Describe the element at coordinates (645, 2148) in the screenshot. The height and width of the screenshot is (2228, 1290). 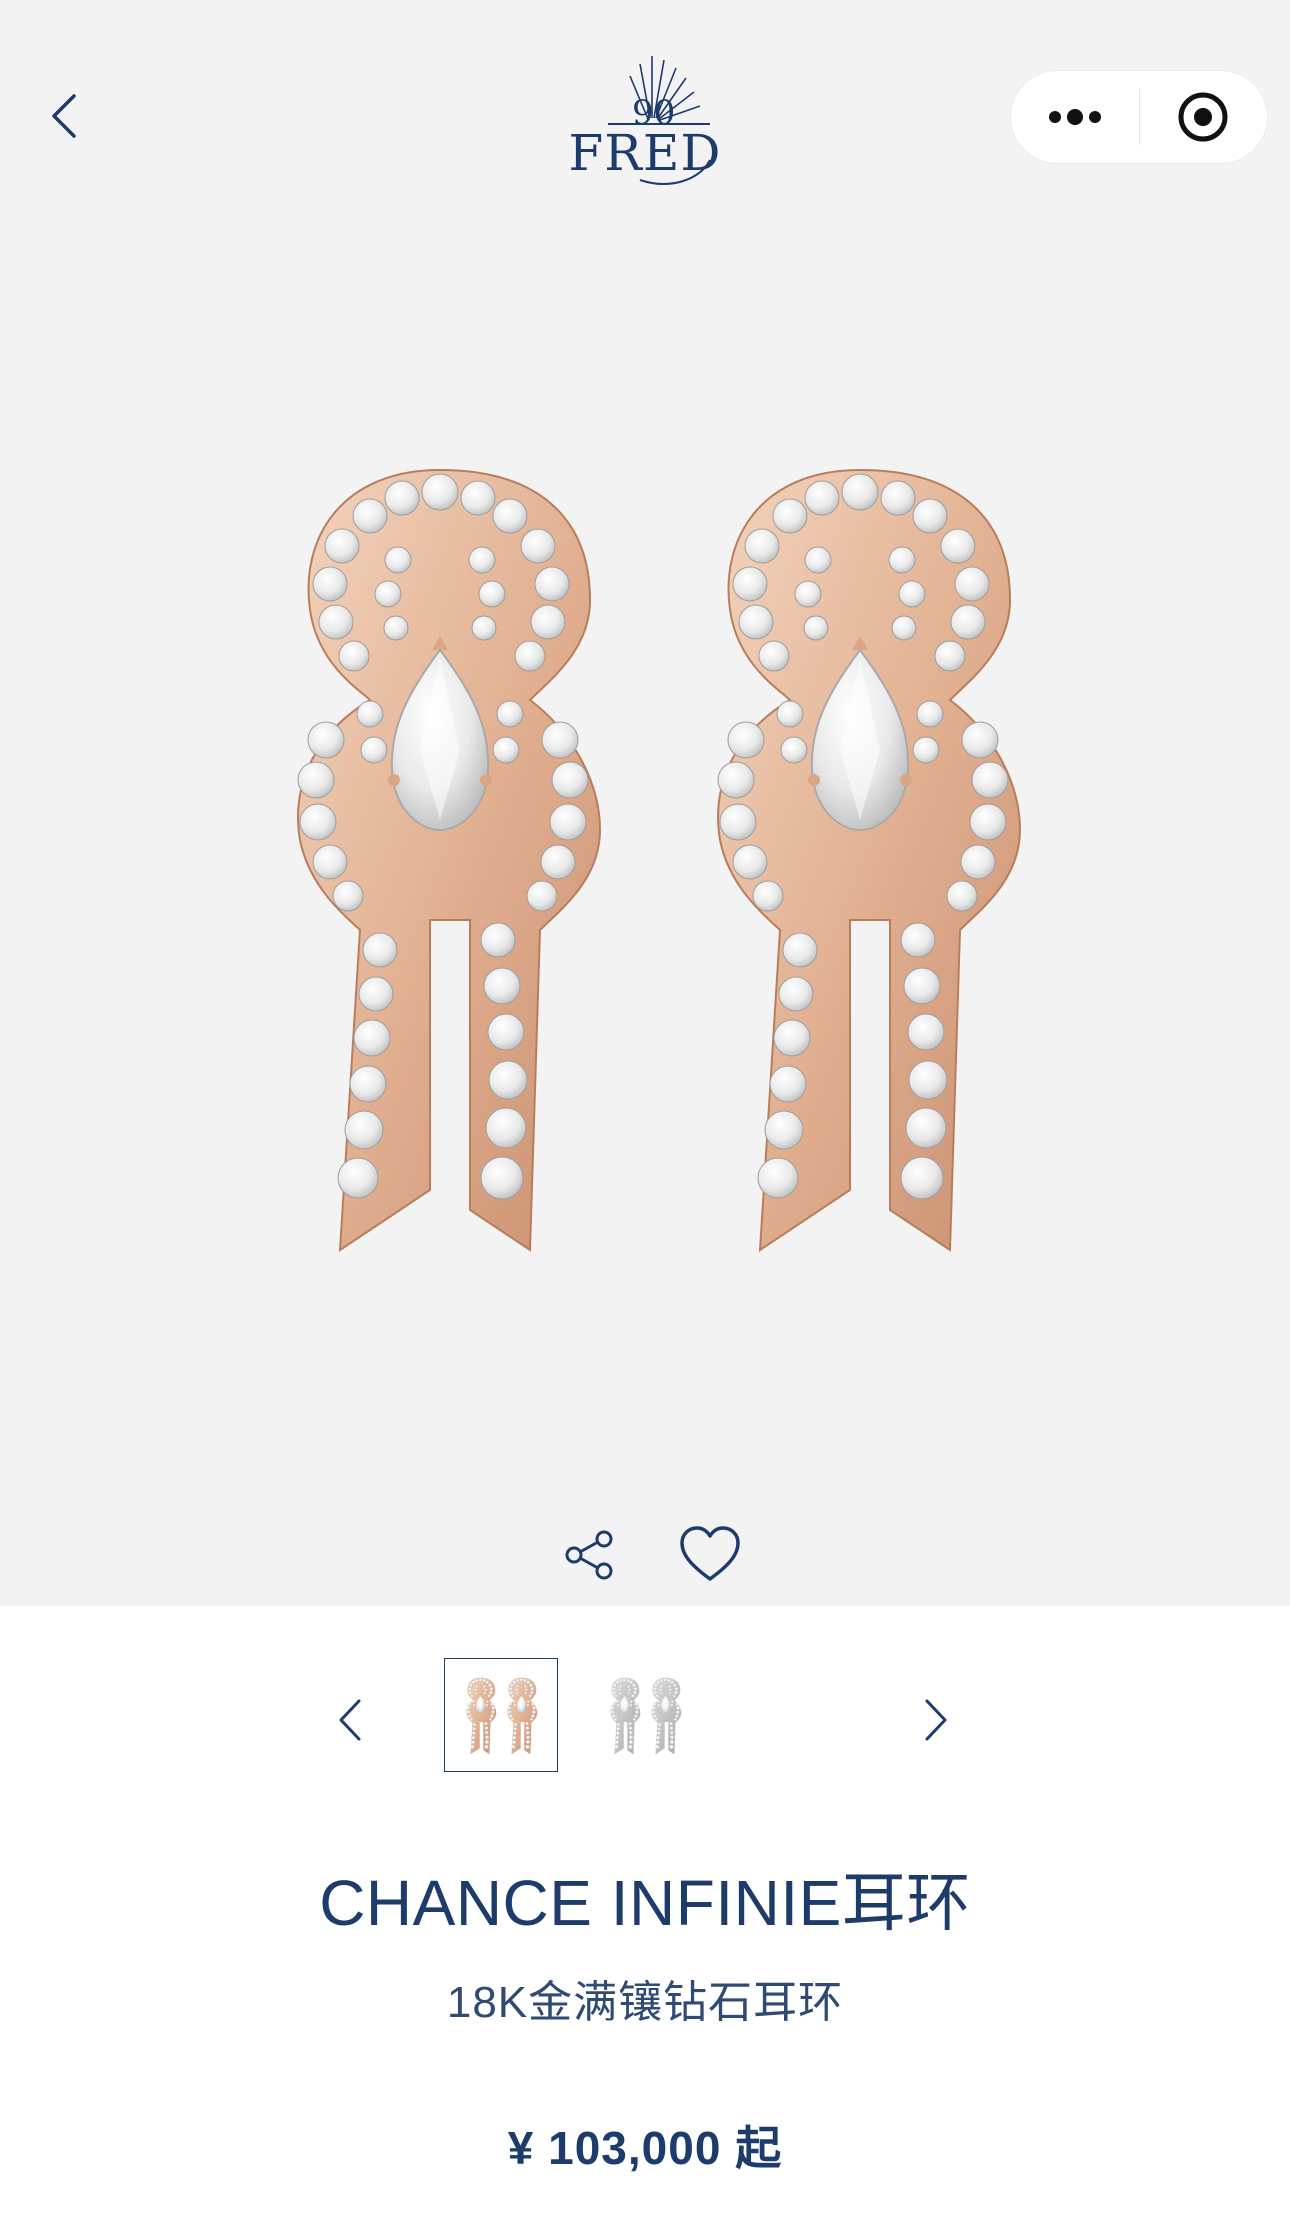
I see `product-price: ¥ 103,000 起` at that location.